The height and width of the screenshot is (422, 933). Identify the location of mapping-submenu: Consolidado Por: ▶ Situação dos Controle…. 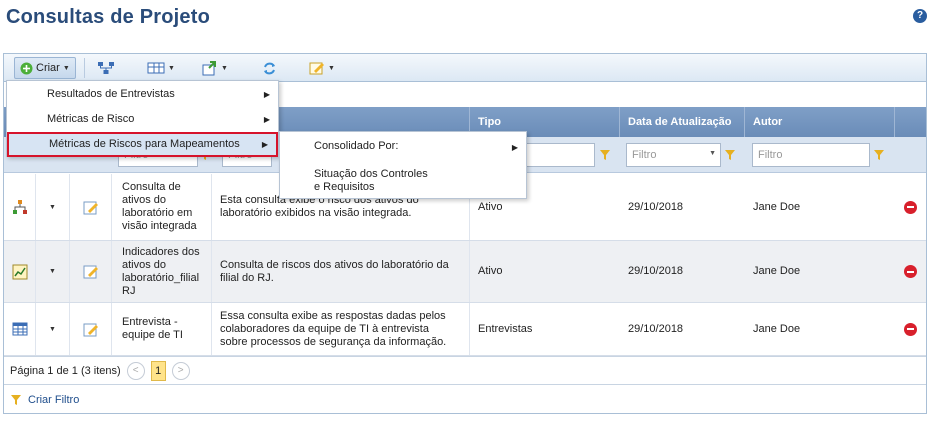
(403, 165).